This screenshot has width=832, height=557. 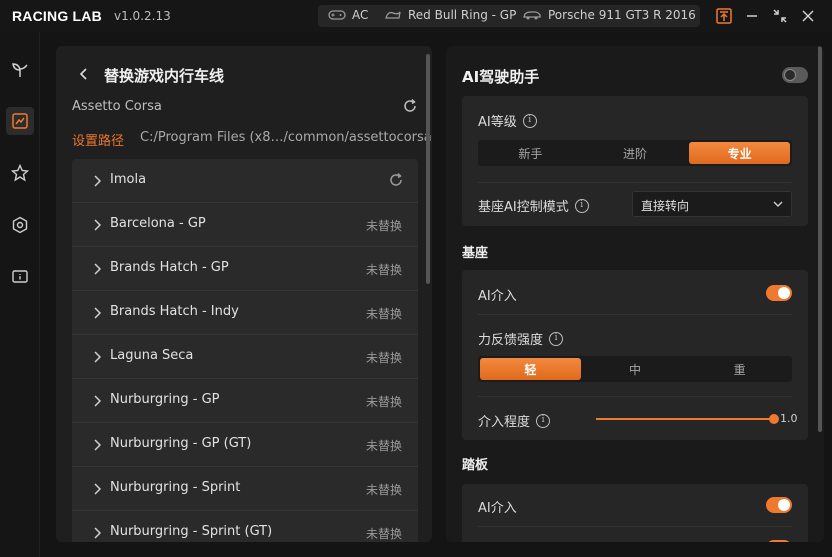 I want to click on track-row: Laguna Seca 未替换, so click(x=245, y=357).